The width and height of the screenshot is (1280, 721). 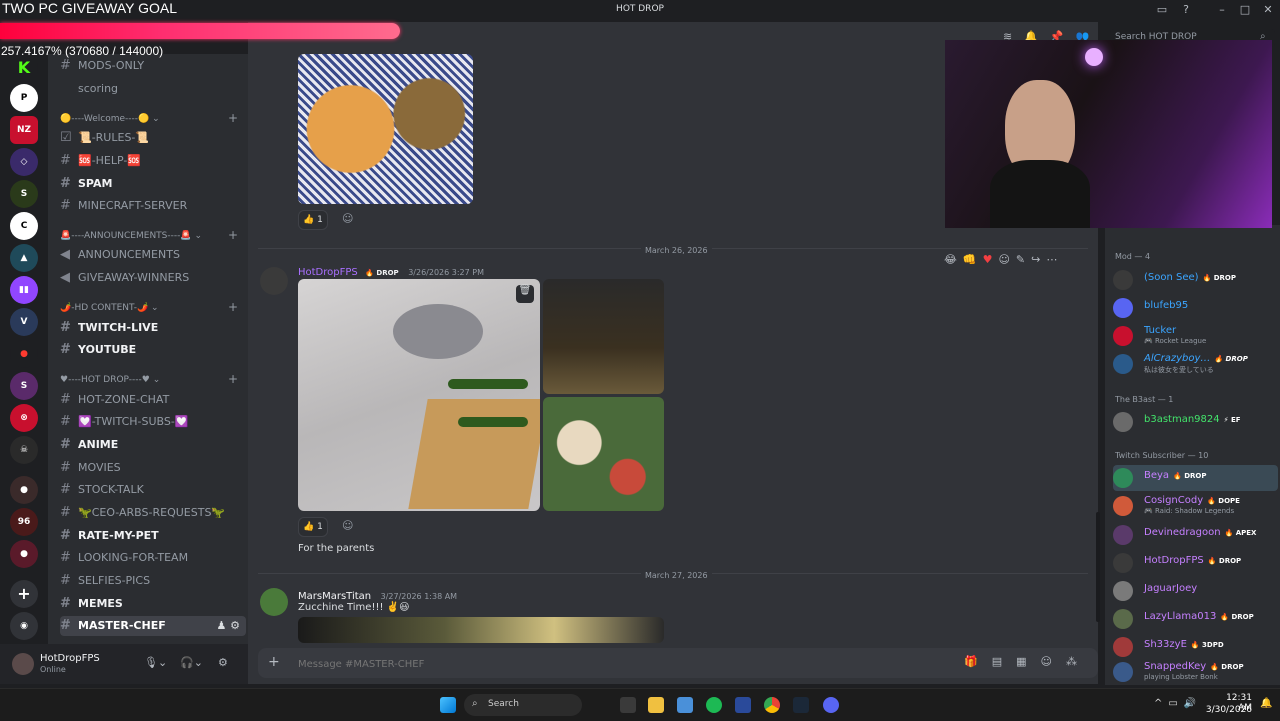 What do you see at coordinates (385, 129) in the screenshot?
I see `food-image-sandwich` at bounding box center [385, 129].